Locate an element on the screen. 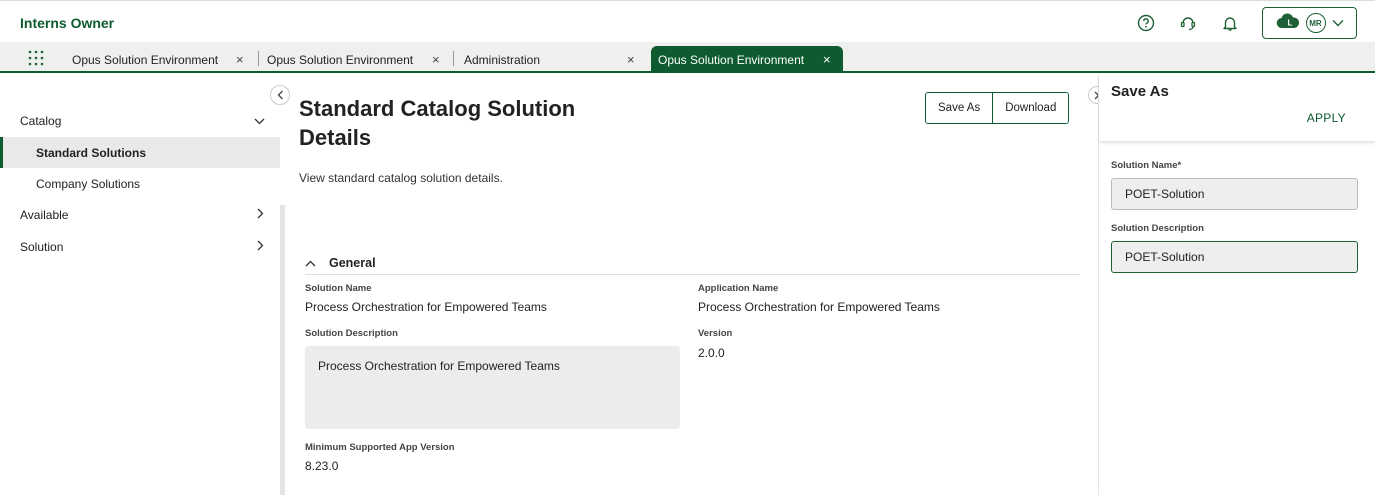 This screenshot has width=1375, height=495. svg-text: L is located at coordinates (1289, 22).